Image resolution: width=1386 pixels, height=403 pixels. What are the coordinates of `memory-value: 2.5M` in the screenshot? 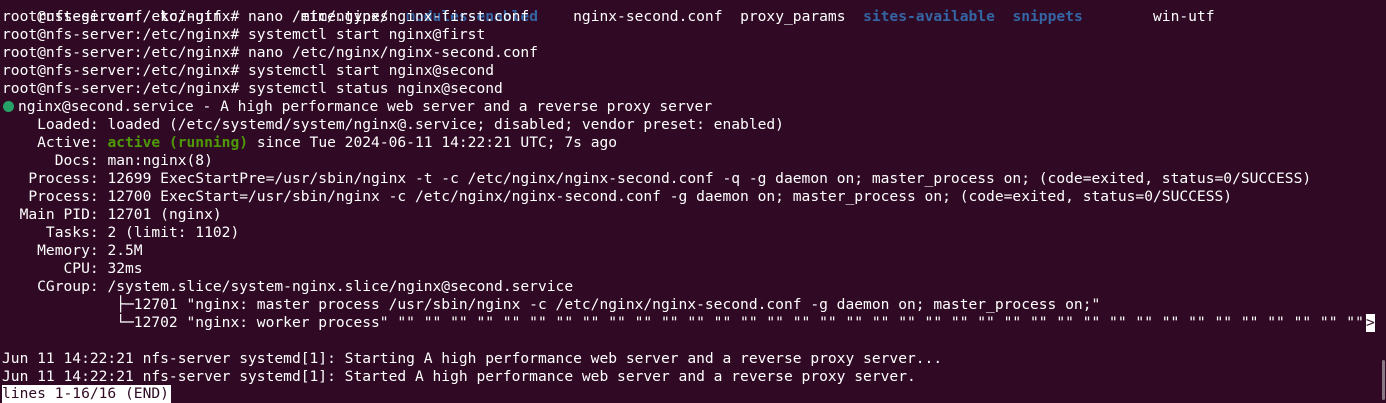 It's located at (125, 250).